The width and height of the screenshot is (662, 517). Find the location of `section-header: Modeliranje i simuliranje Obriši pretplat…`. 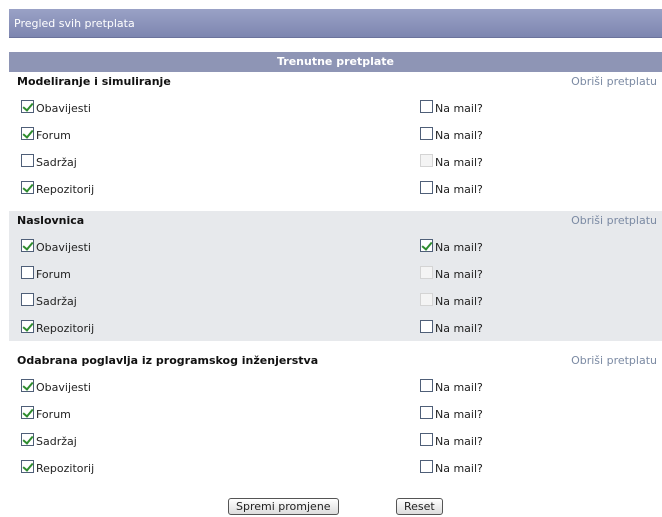

section-header: Modeliranje i simuliranje Obriši pretplat… is located at coordinates (335, 83).